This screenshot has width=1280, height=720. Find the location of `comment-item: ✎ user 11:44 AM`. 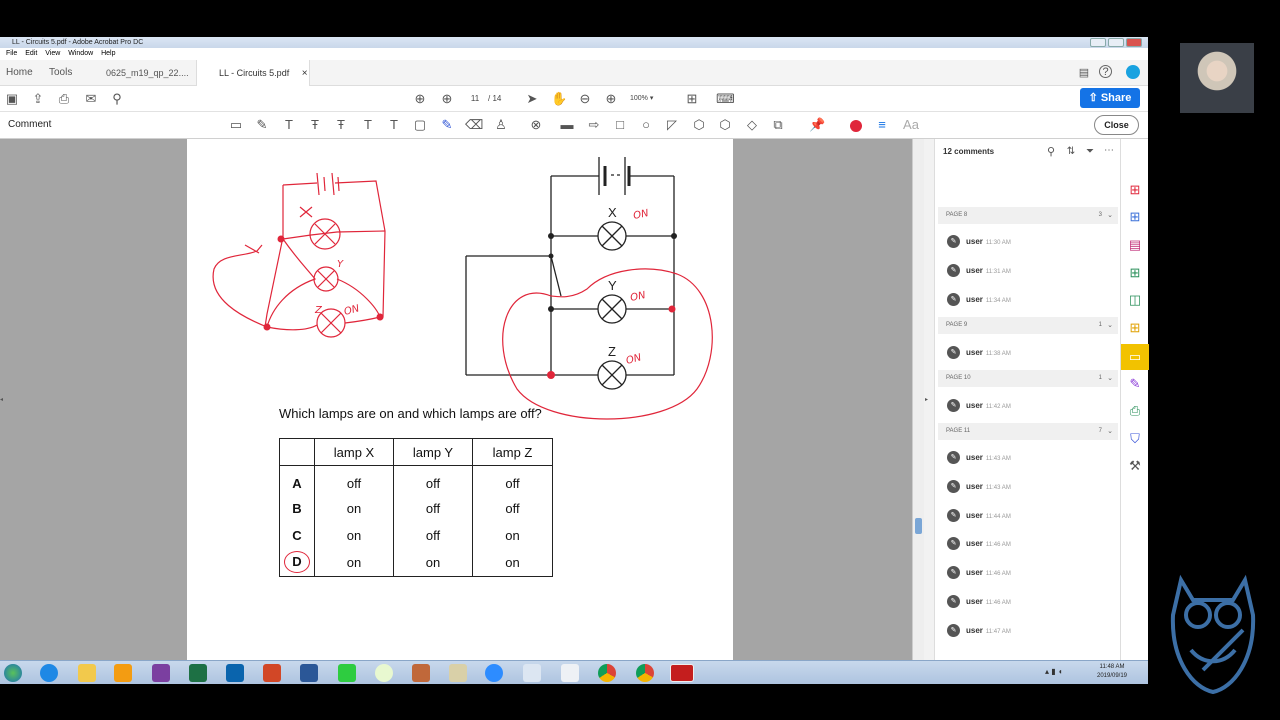

comment-item: ✎ user 11:44 AM is located at coordinates (979, 516).